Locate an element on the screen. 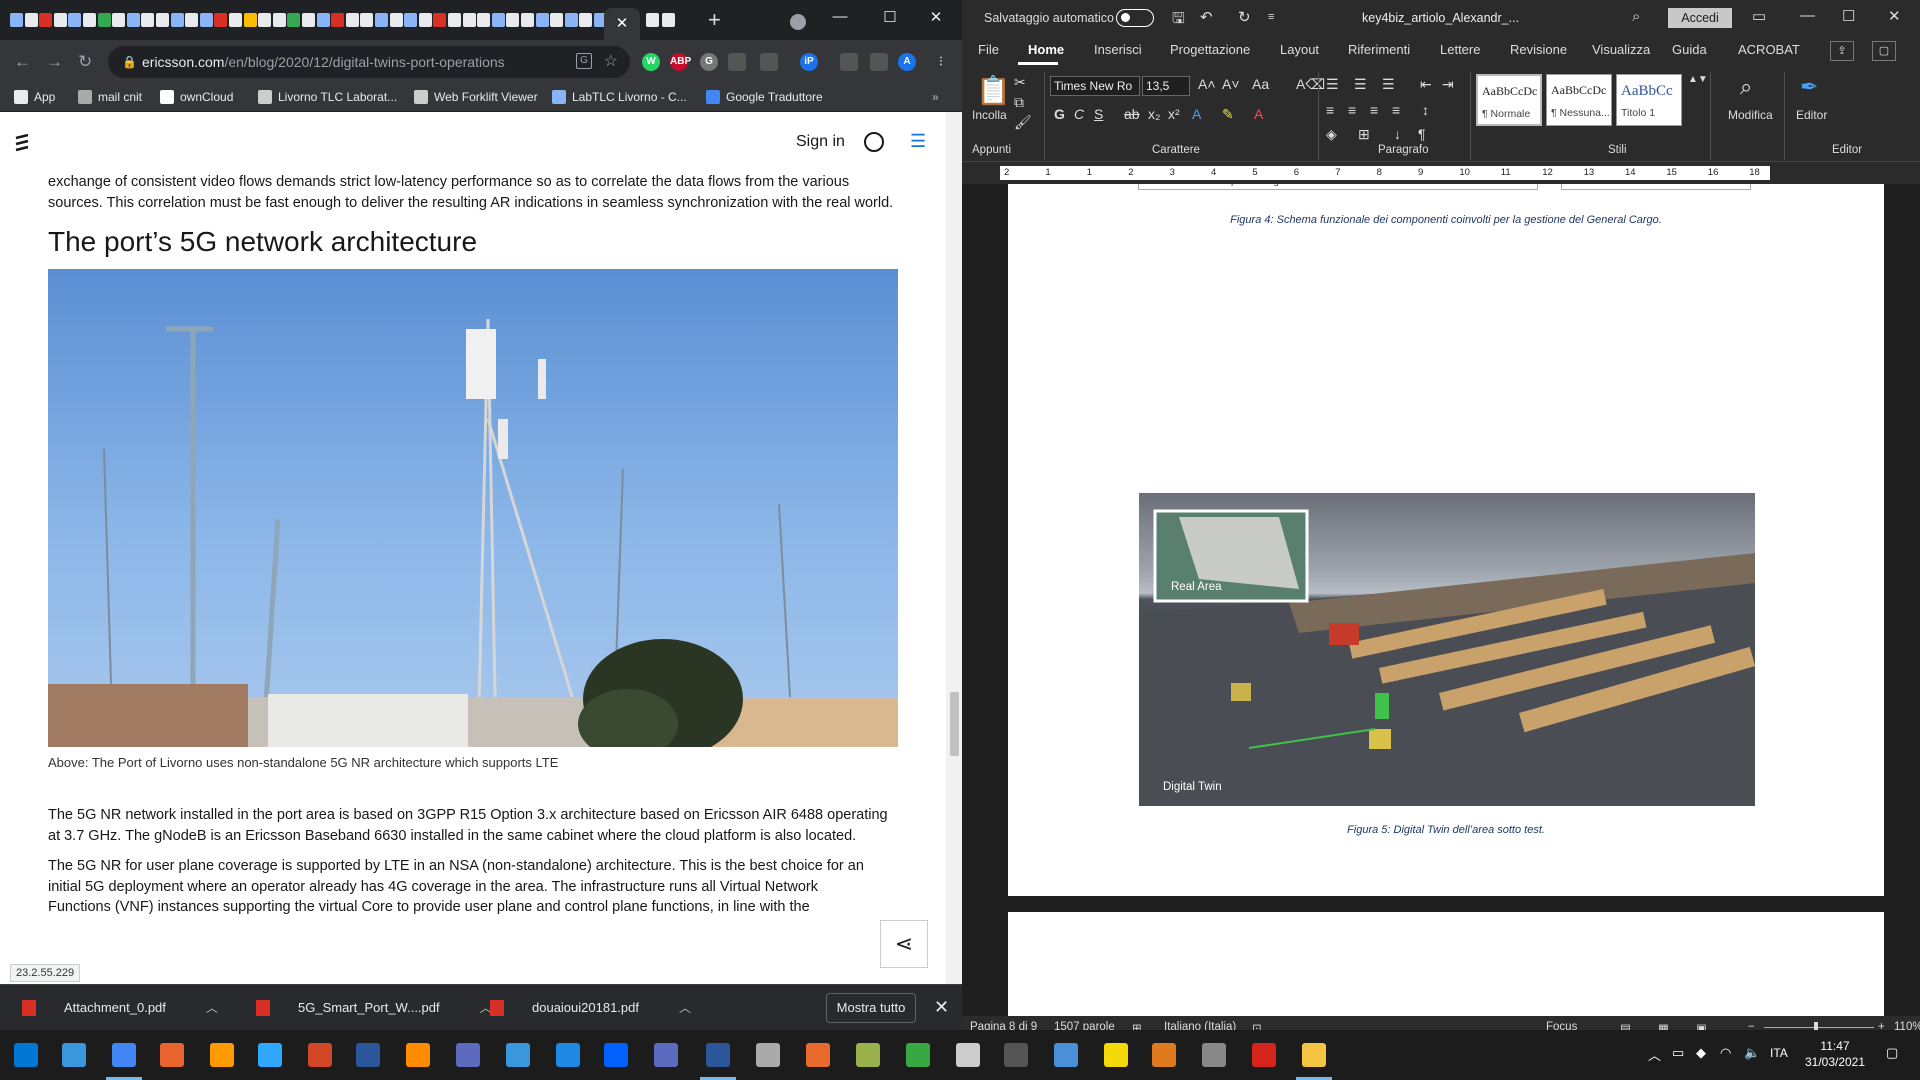  input-language: ITA is located at coordinates (1779, 1053).